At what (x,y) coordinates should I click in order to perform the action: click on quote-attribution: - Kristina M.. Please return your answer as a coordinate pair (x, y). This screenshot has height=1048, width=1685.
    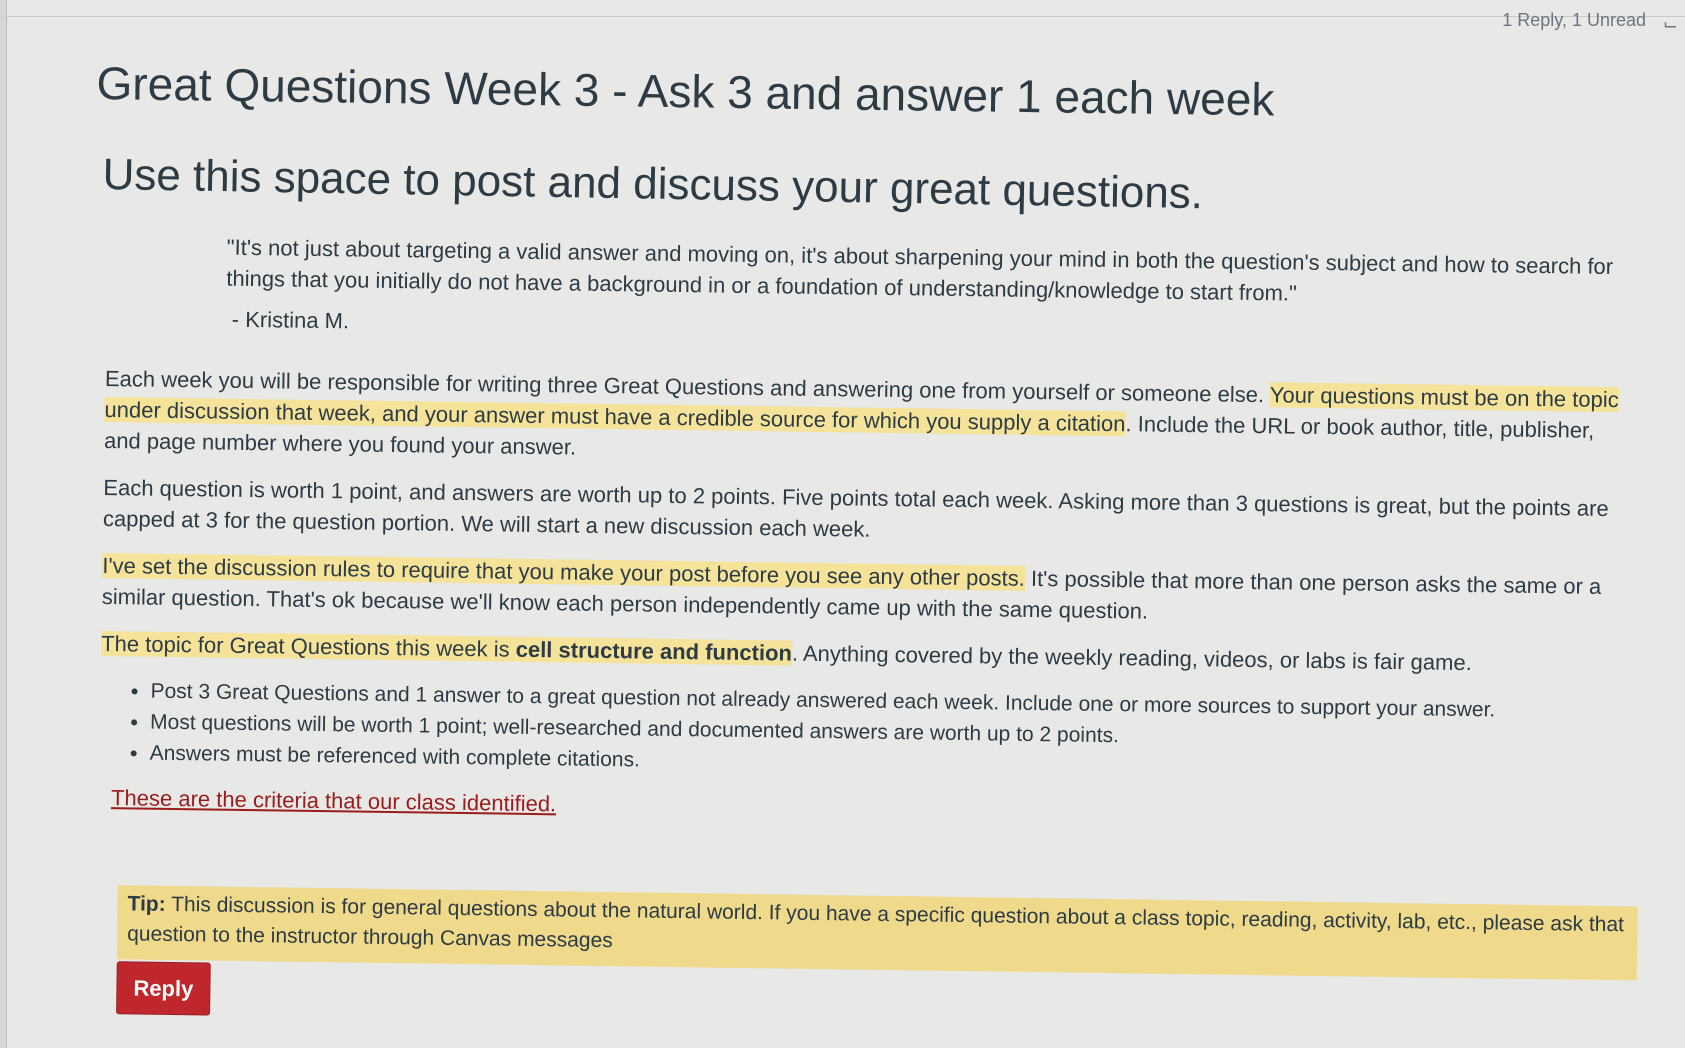
    Looking at the image, I should click on (290, 320).